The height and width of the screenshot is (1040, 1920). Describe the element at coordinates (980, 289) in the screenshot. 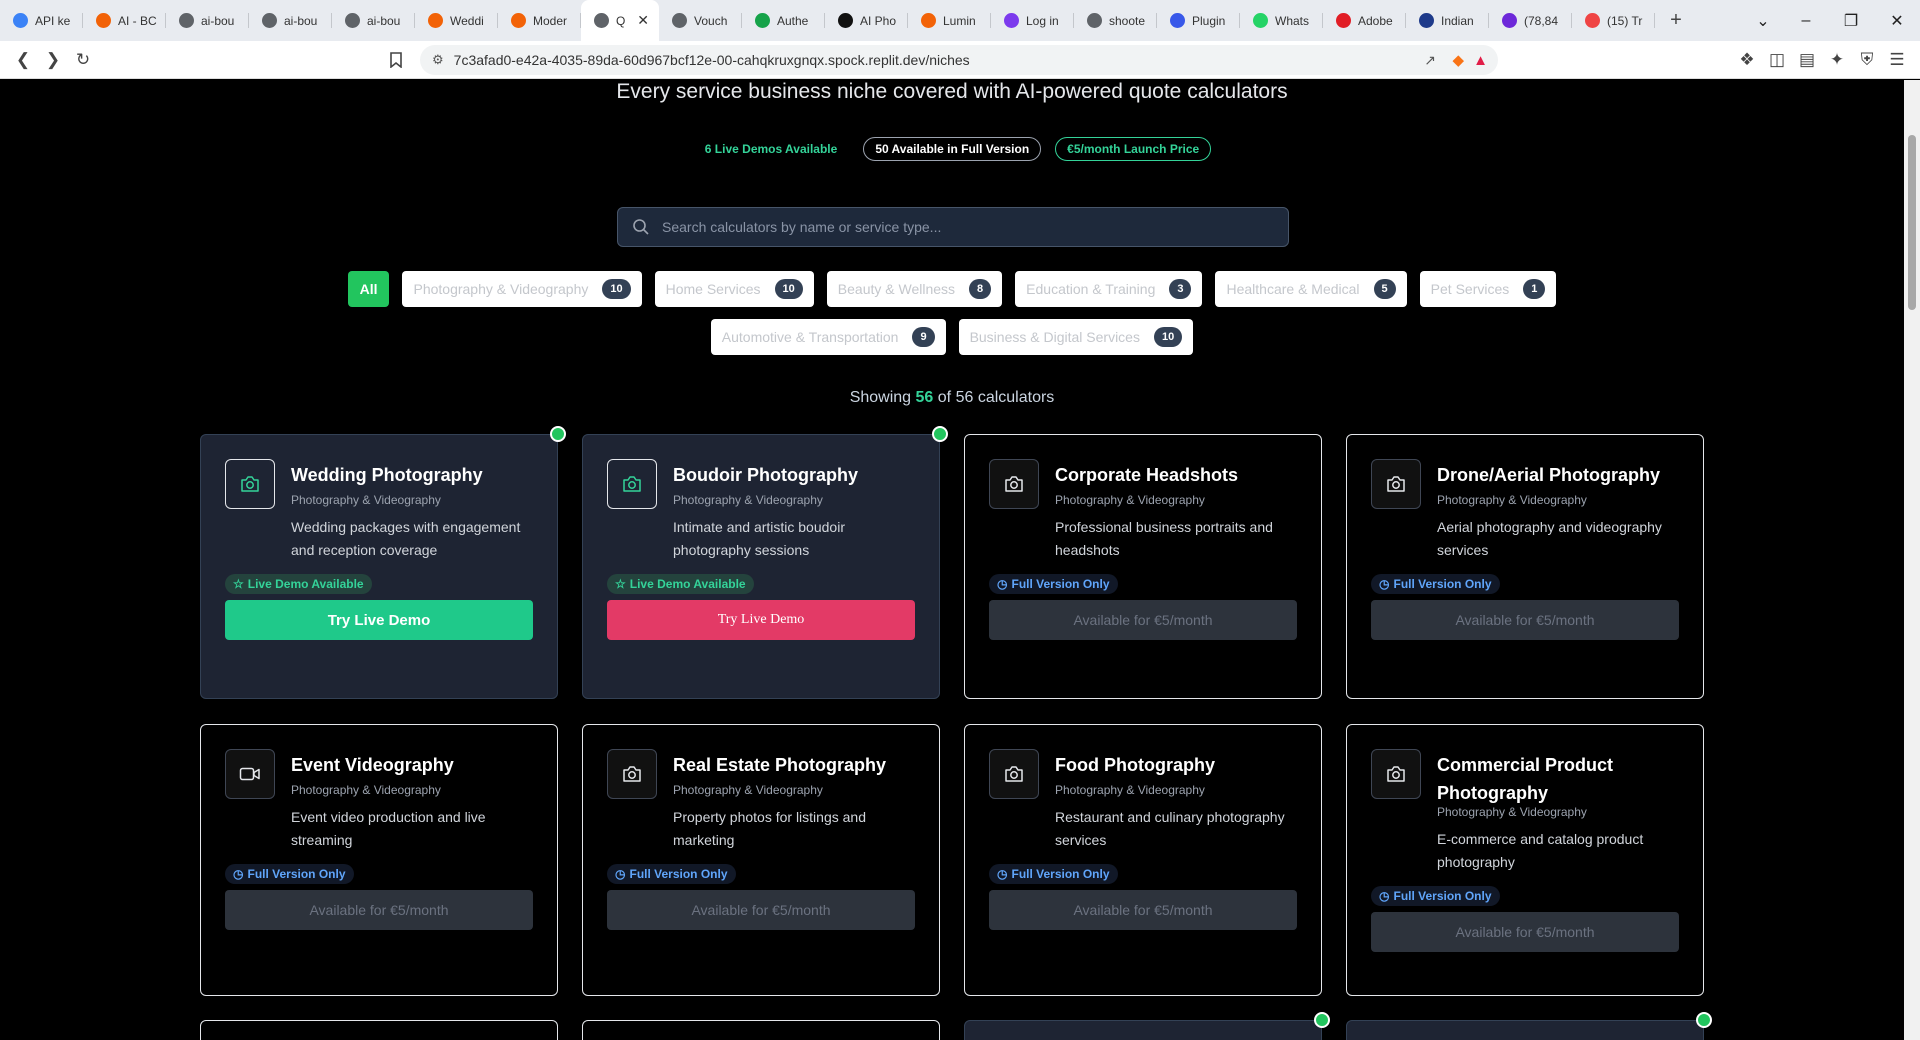

I see `filter-chip-count: 8` at that location.